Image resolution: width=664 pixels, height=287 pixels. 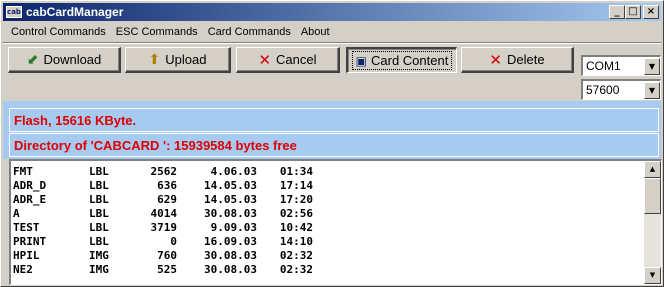 What do you see at coordinates (296, 241) in the screenshot?
I see `file-time: 14:10` at bounding box center [296, 241].